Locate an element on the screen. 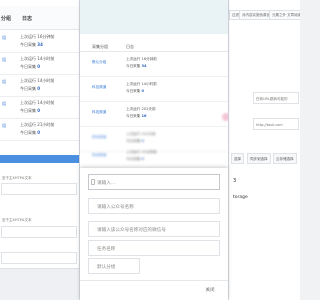  close-button: 关闭 is located at coordinates (210, 290).